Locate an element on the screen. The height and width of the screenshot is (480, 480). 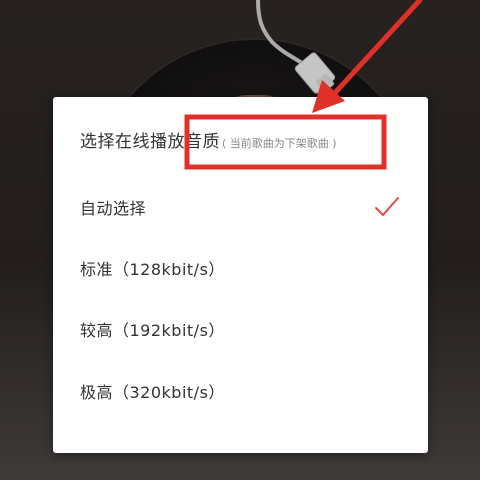
dialog-title: 选择在线播放音质 is located at coordinates (150, 142).